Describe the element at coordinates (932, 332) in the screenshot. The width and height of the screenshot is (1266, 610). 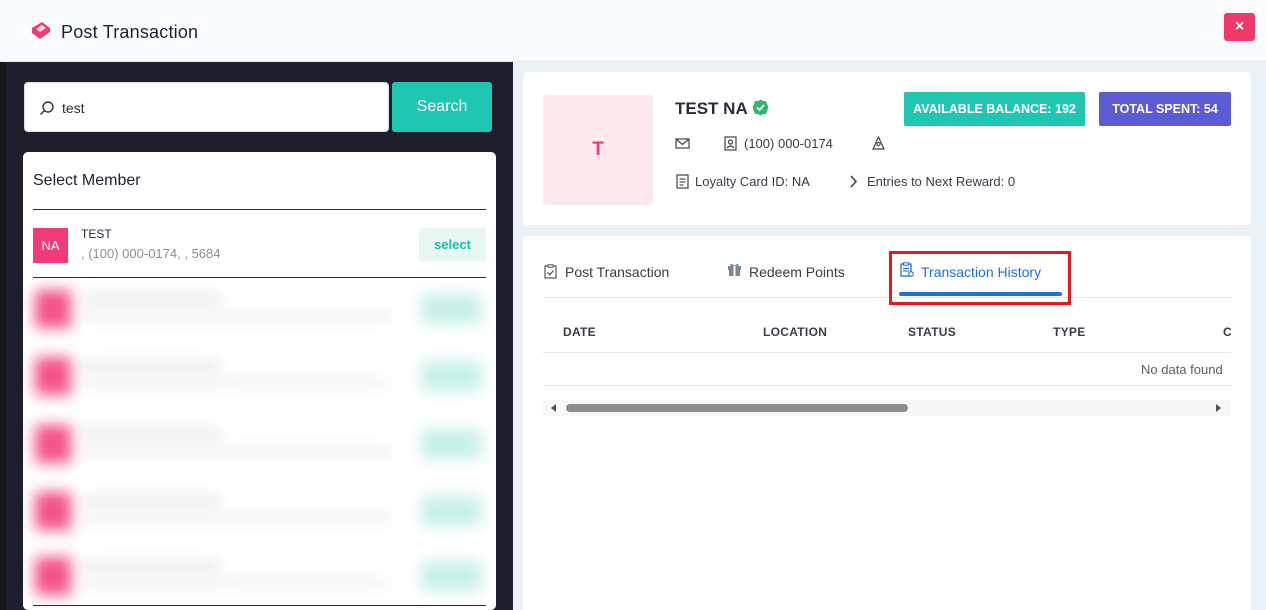
I see `column-header-status: STATUS` at that location.